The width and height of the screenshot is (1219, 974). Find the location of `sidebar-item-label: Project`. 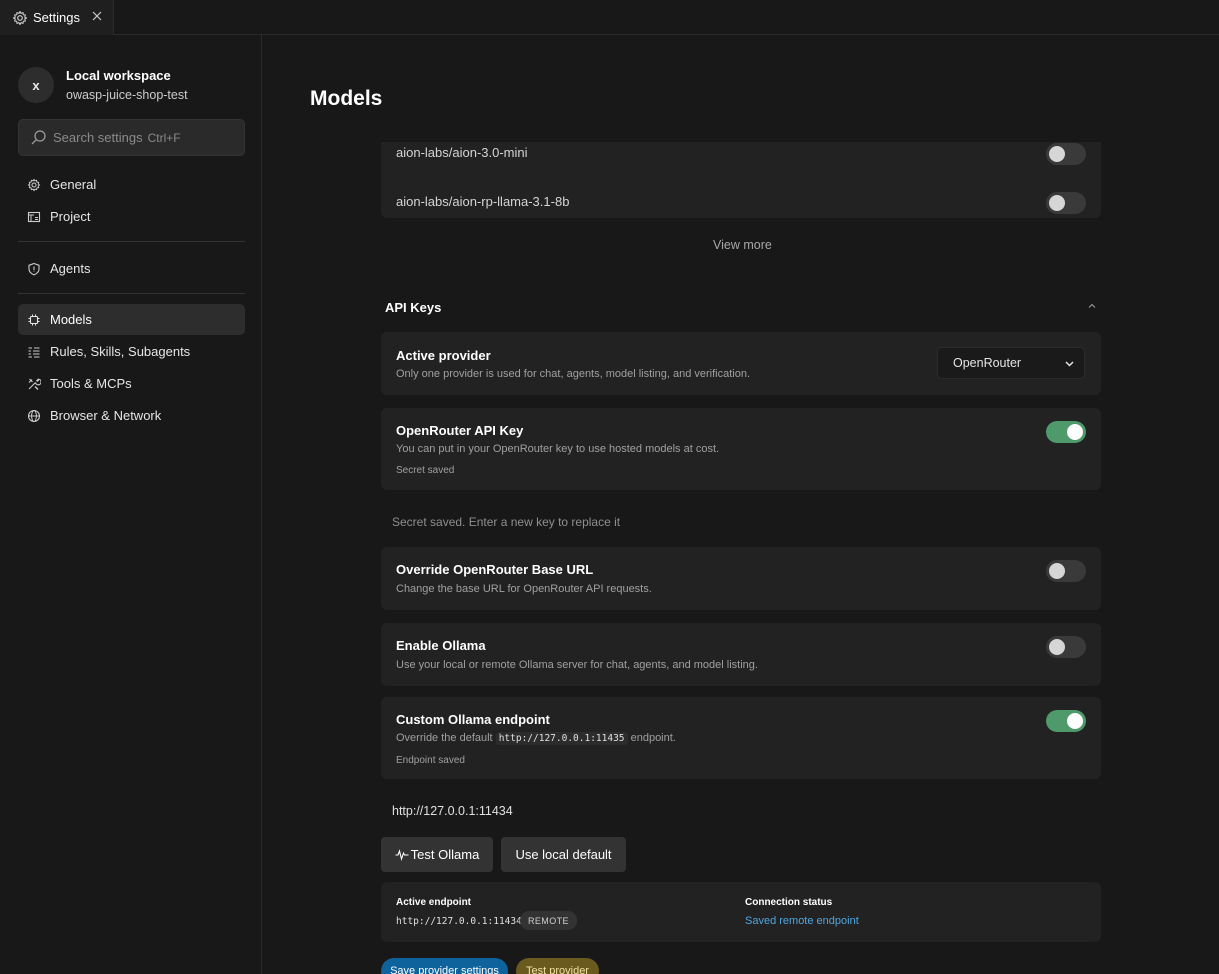

sidebar-item-label: Project is located at coordinates (70, 216).